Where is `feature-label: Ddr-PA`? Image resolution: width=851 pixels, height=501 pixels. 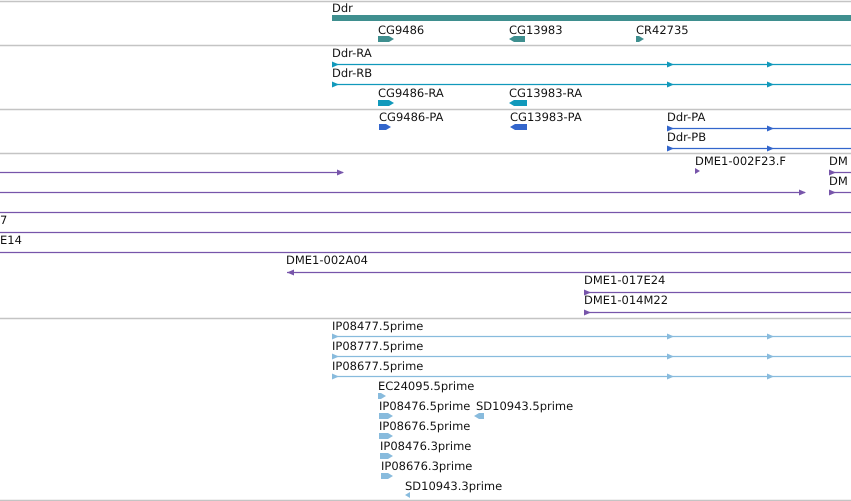
feature-label: Ddr-PA is located at coordinates (686, 117).